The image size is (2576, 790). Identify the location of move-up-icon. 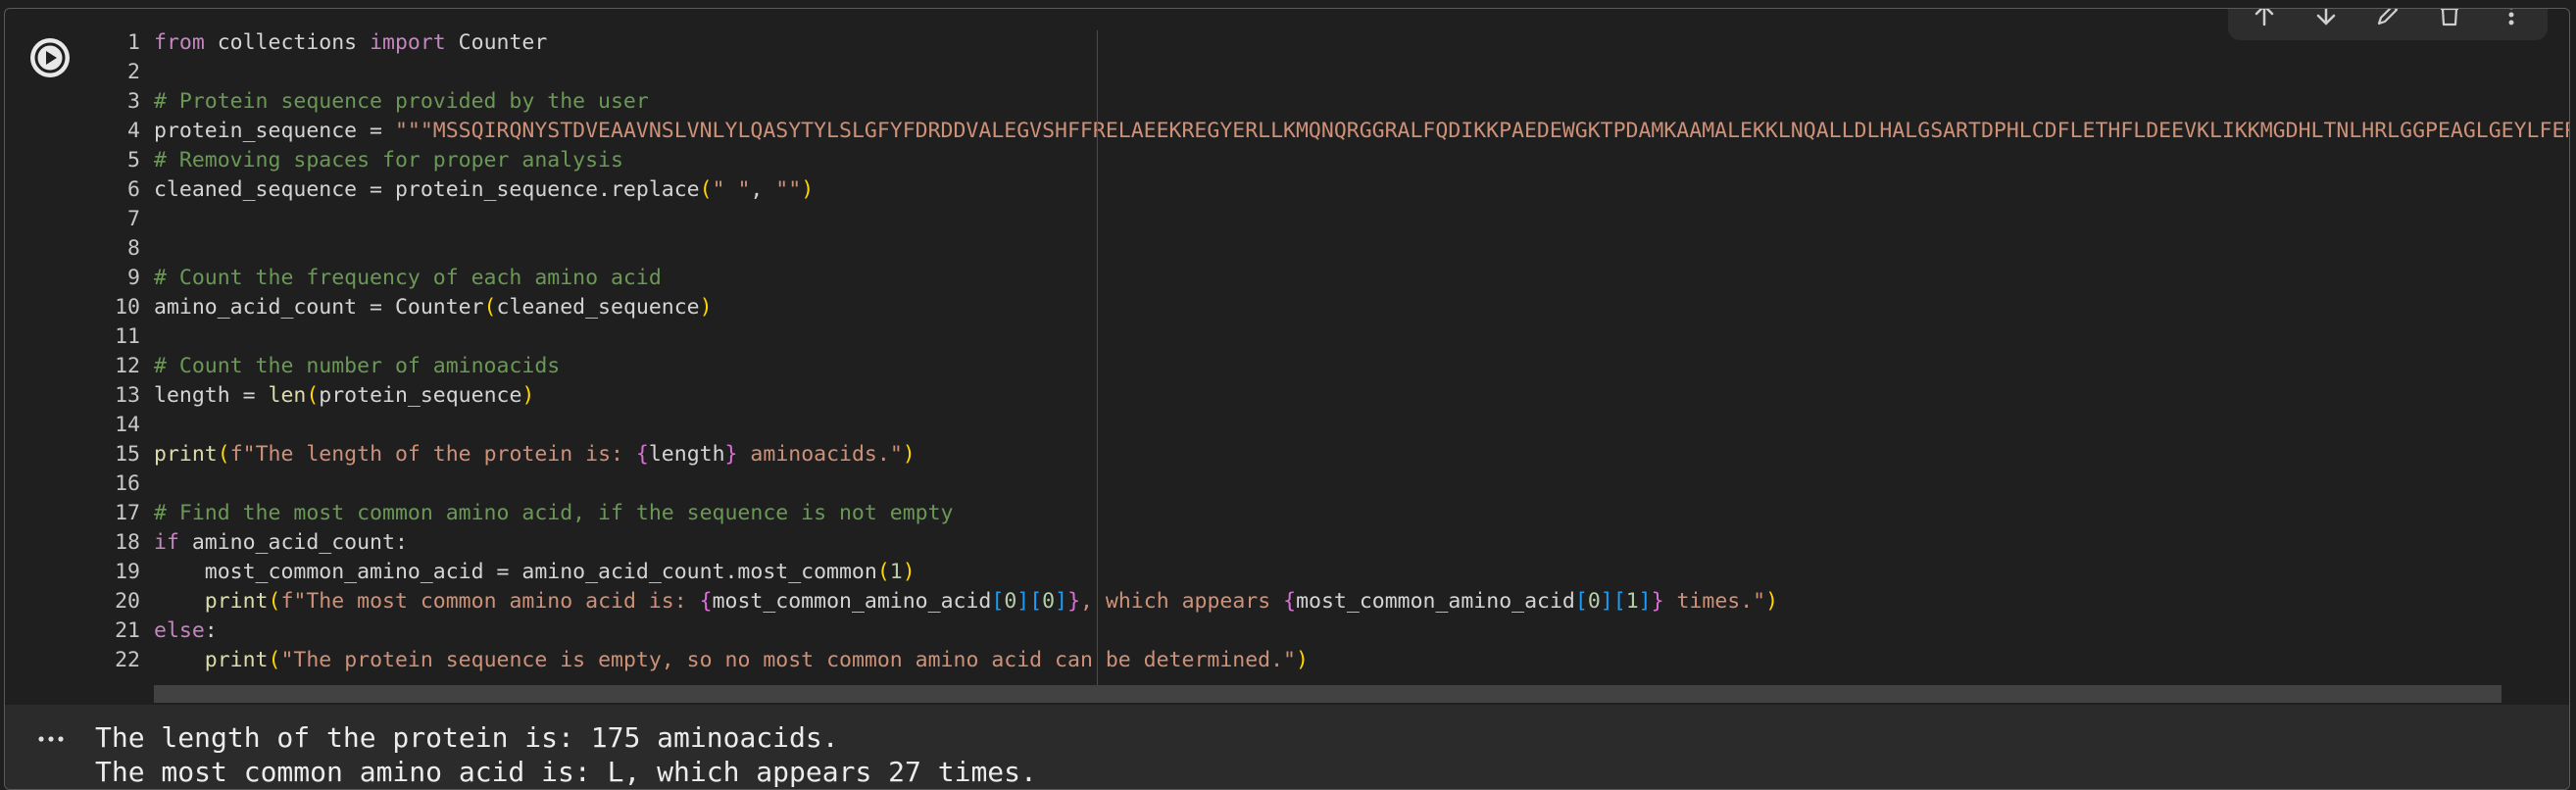
(2264, 18).